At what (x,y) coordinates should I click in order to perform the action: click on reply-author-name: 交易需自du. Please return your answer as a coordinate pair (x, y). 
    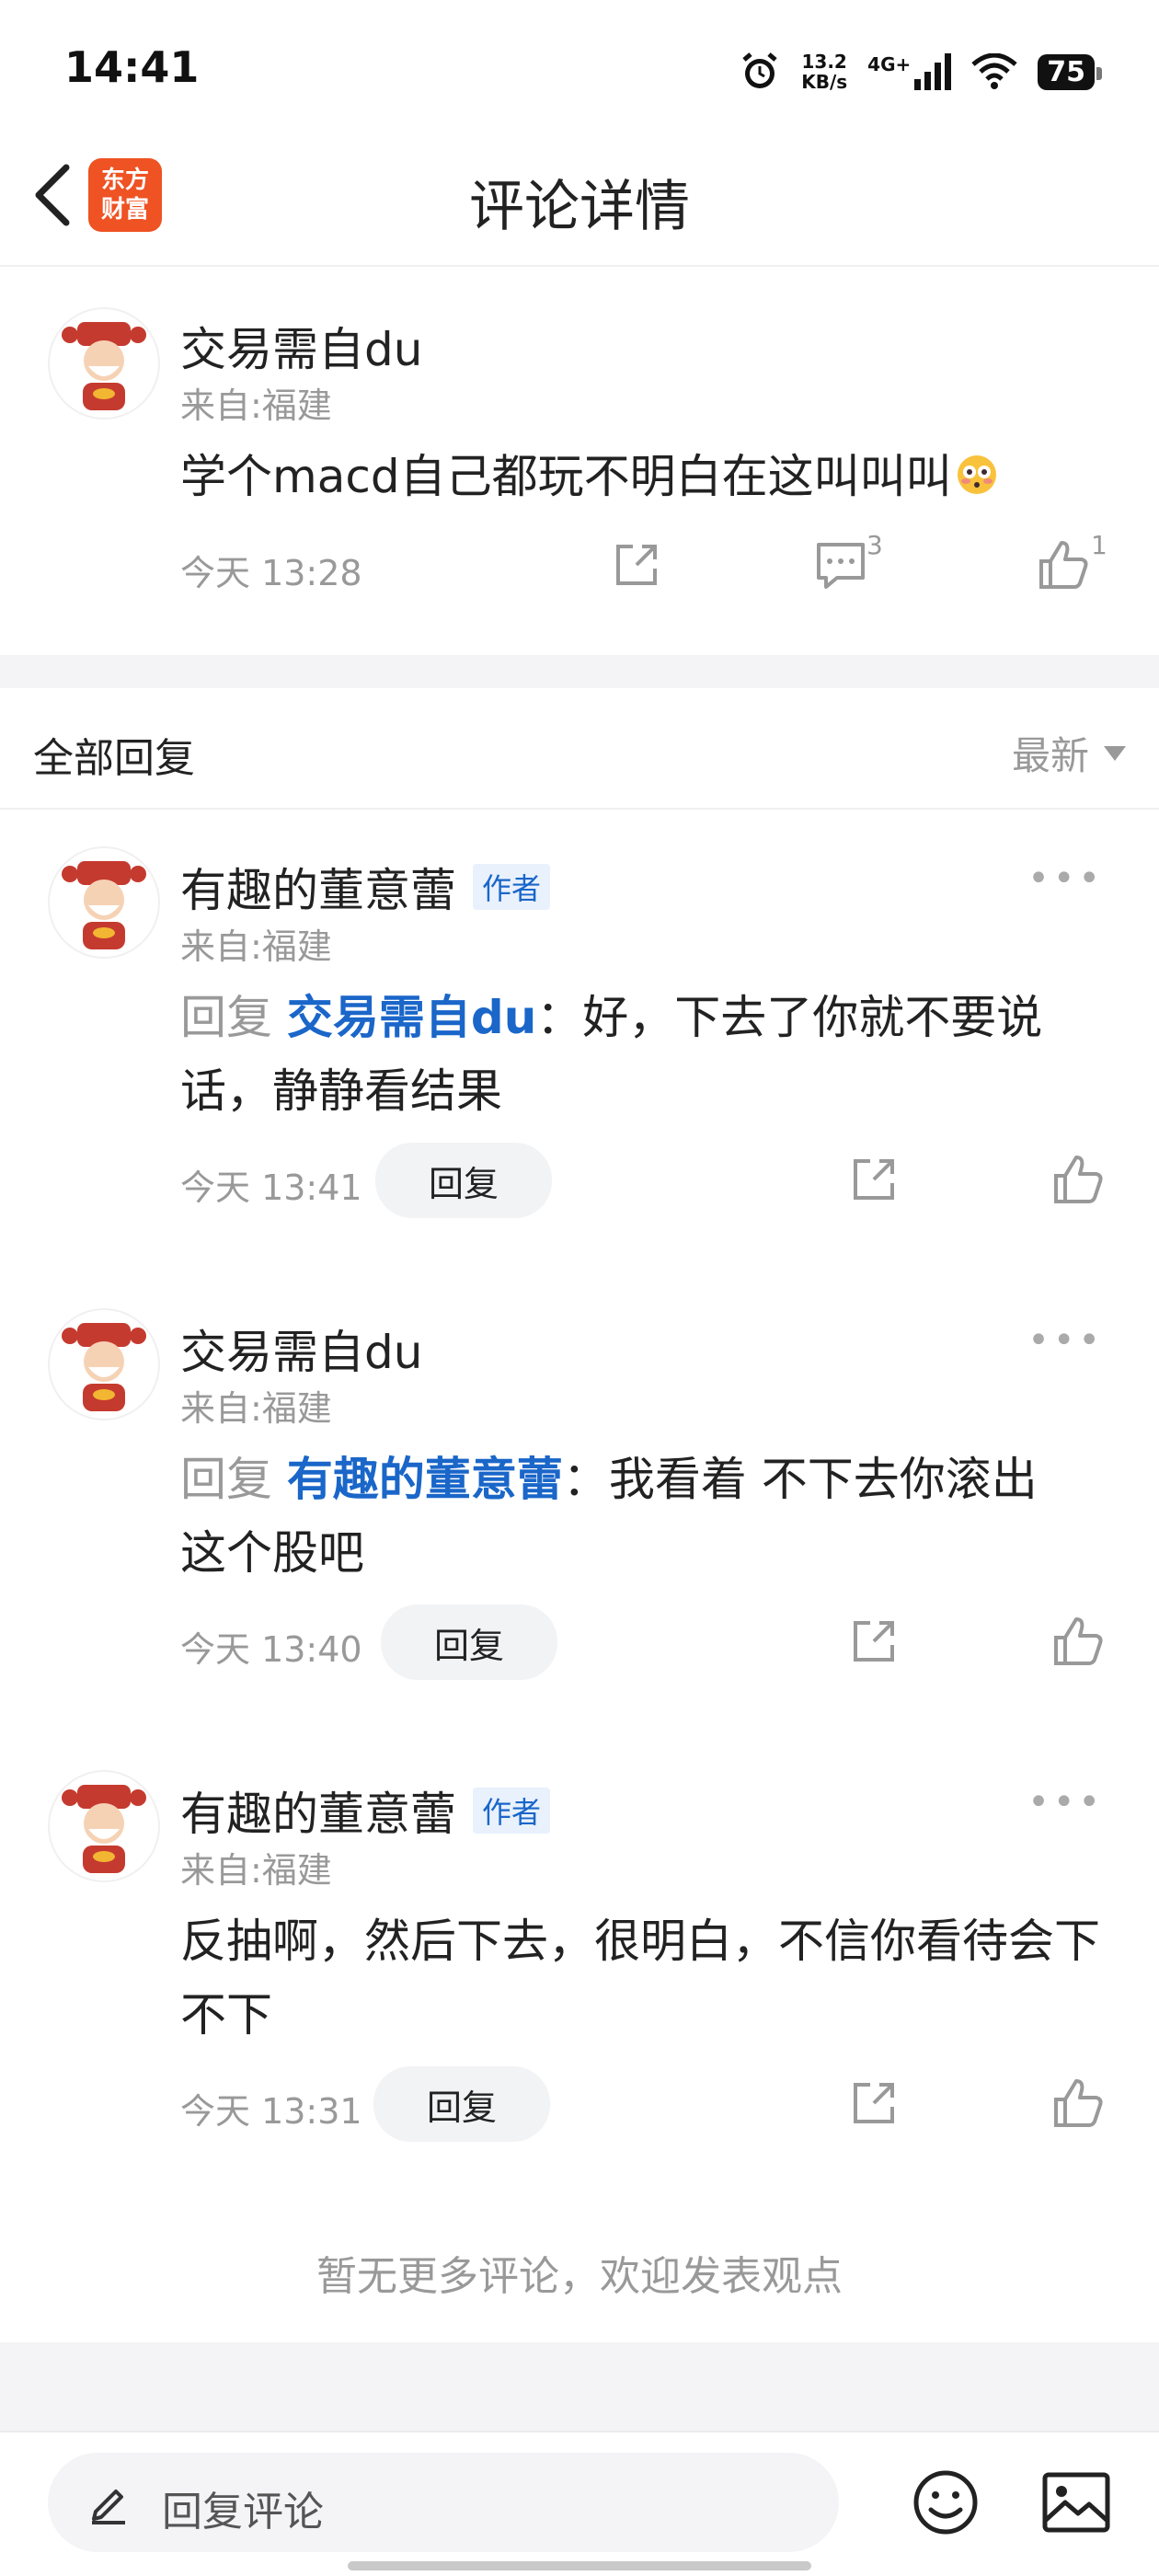
    Looking at the image, I should click on (301, 1349).